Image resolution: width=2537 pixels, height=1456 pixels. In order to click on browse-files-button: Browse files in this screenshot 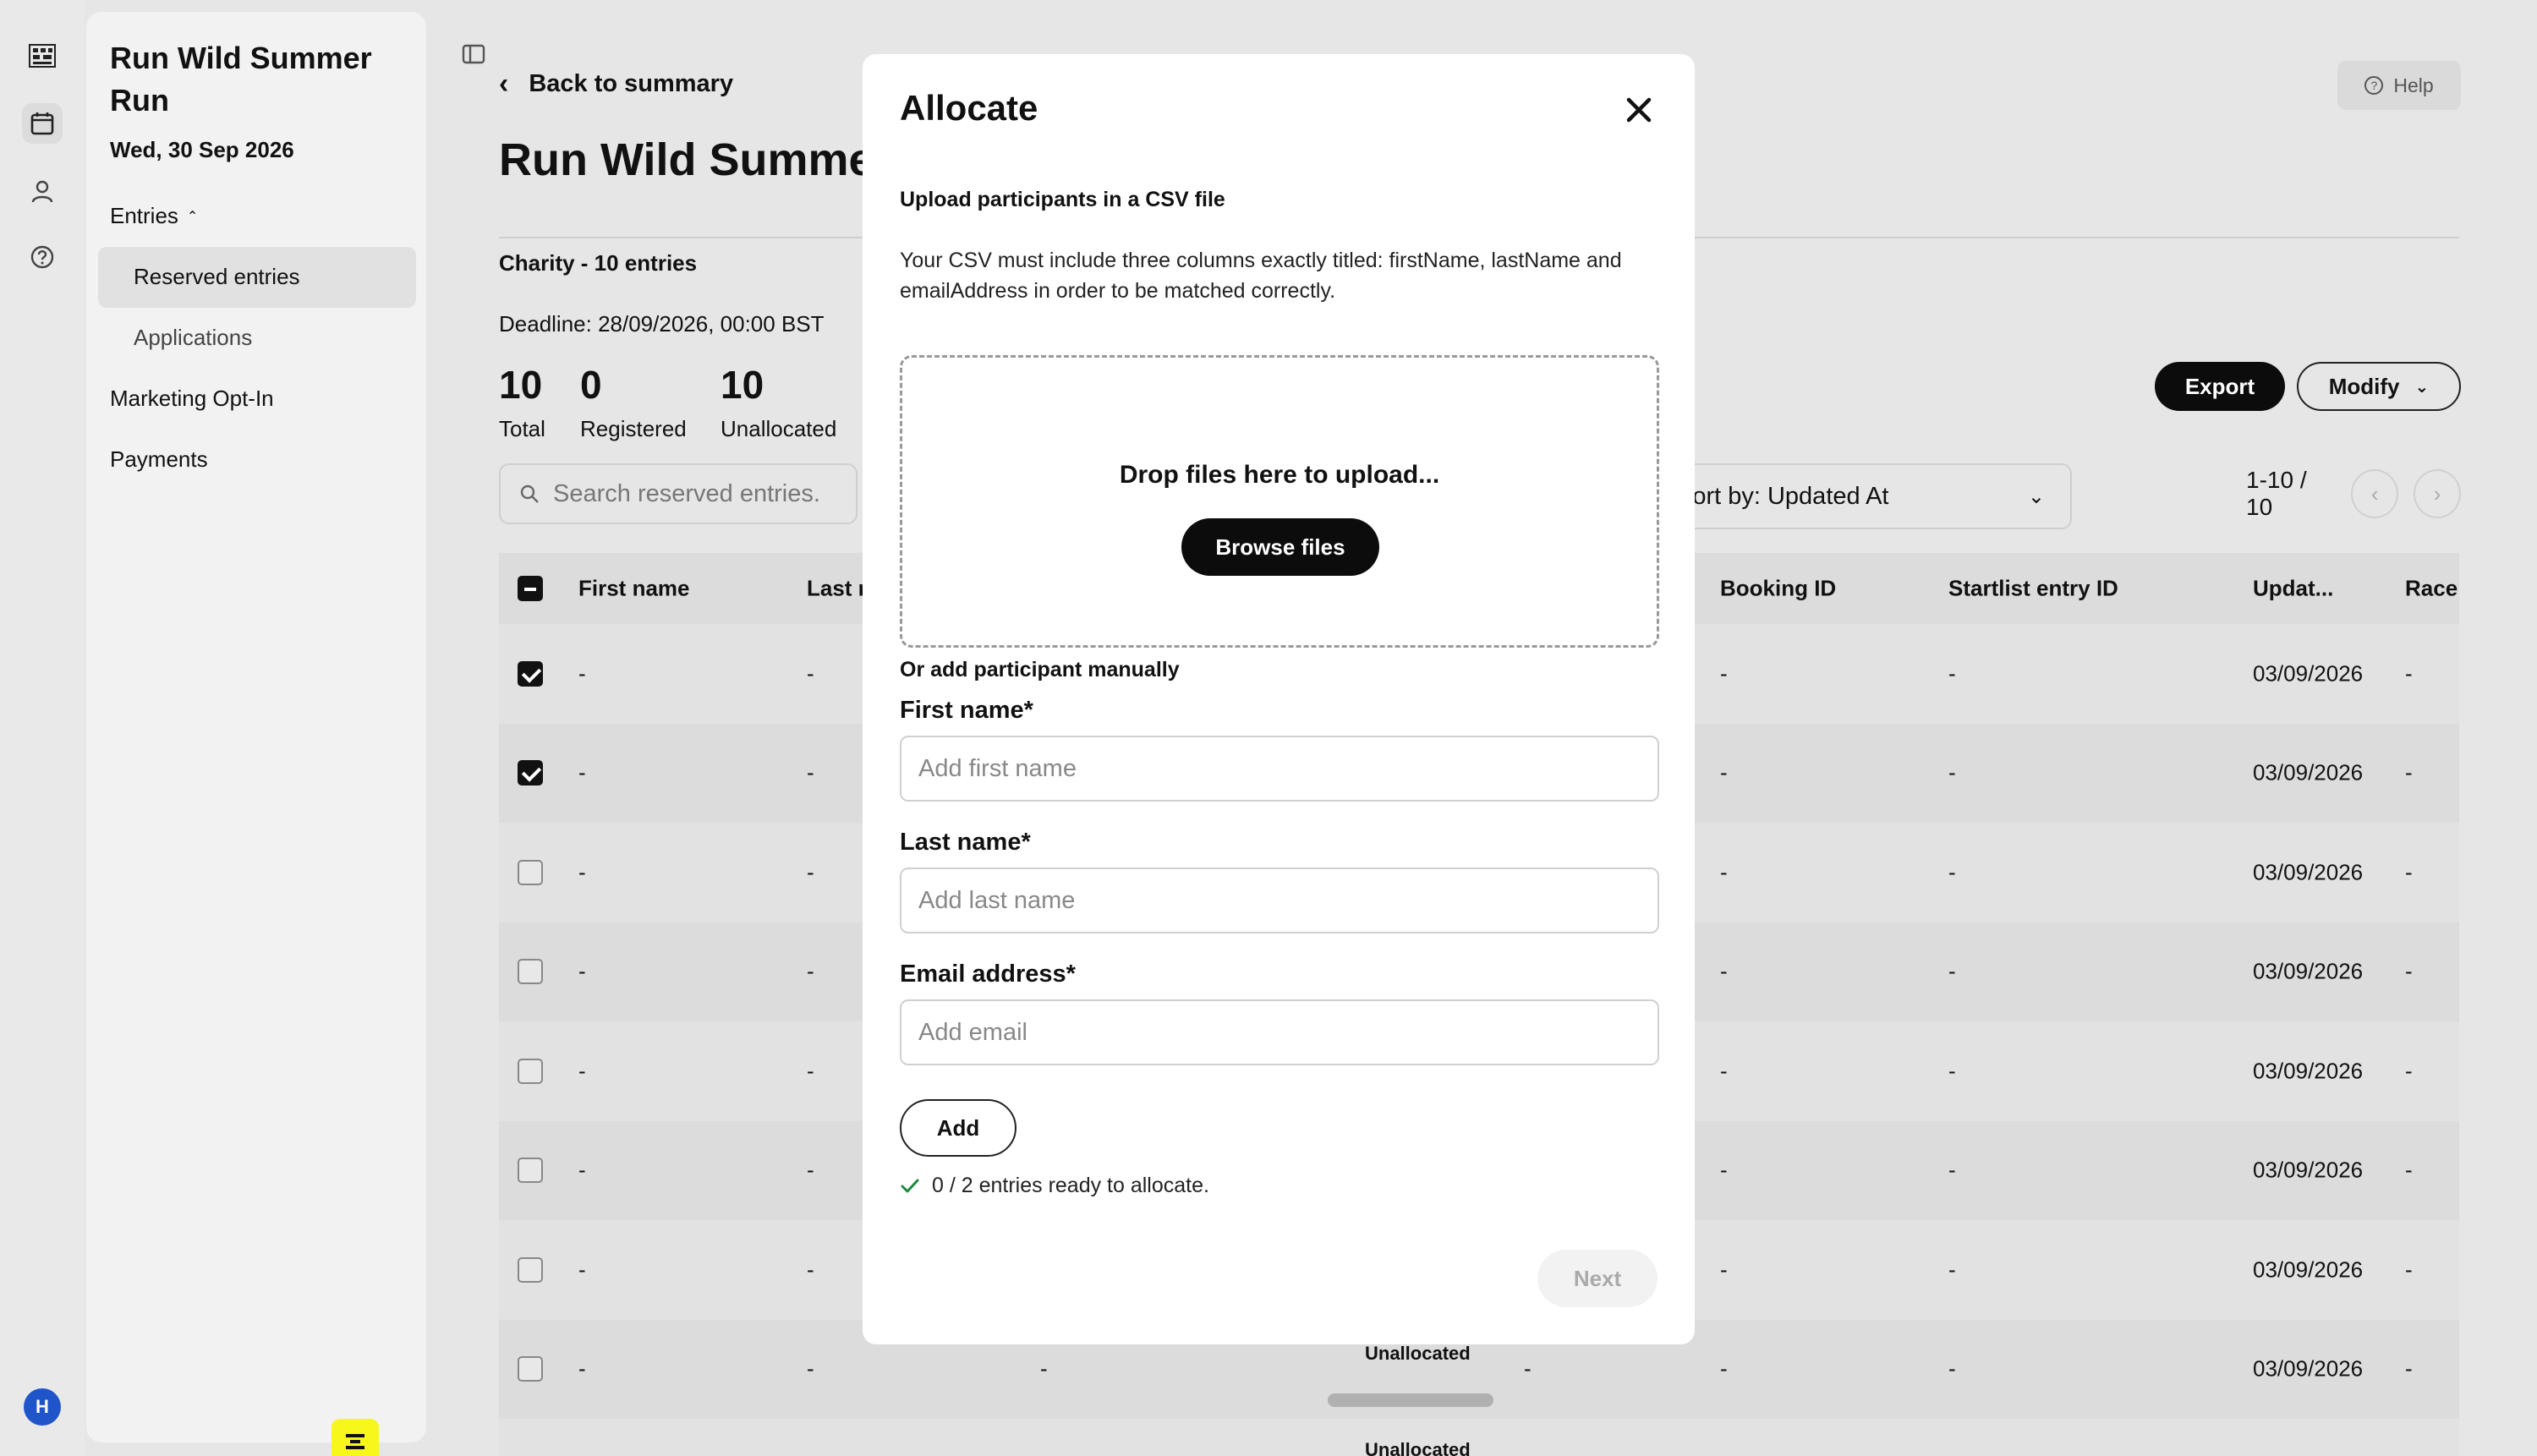, I will do `click(1280, 547)`.